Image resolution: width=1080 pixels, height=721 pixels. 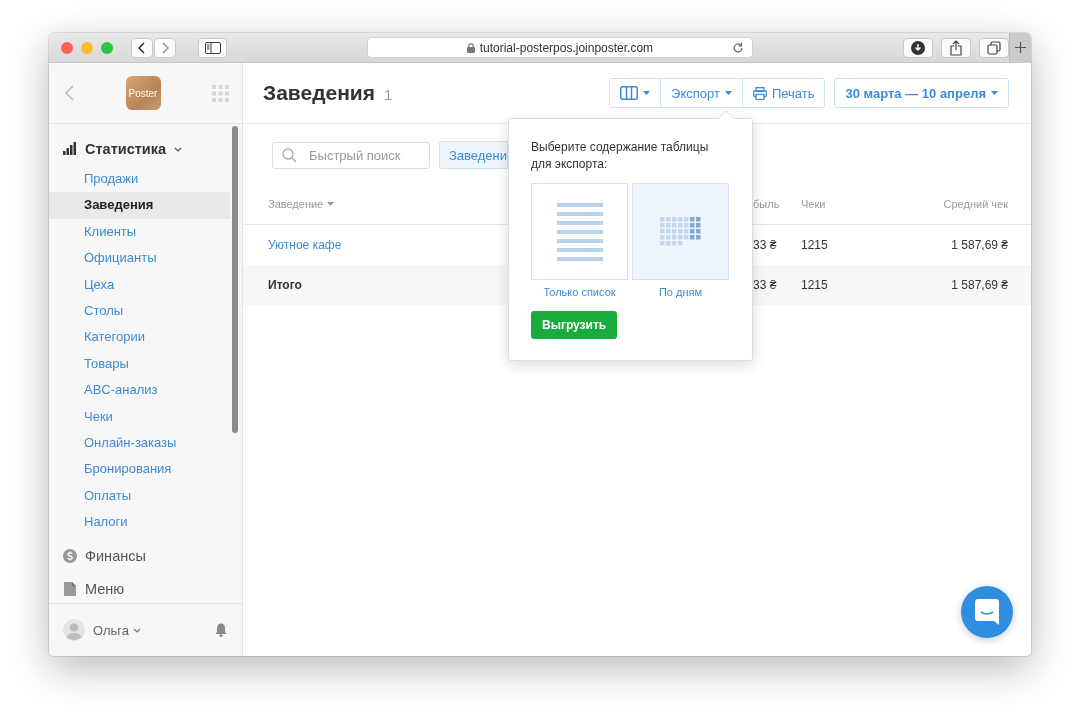 What do you see at coordinates (783, 93) in the screenshot?
I see `print-button: Печать` at bounding box center [783, 93].